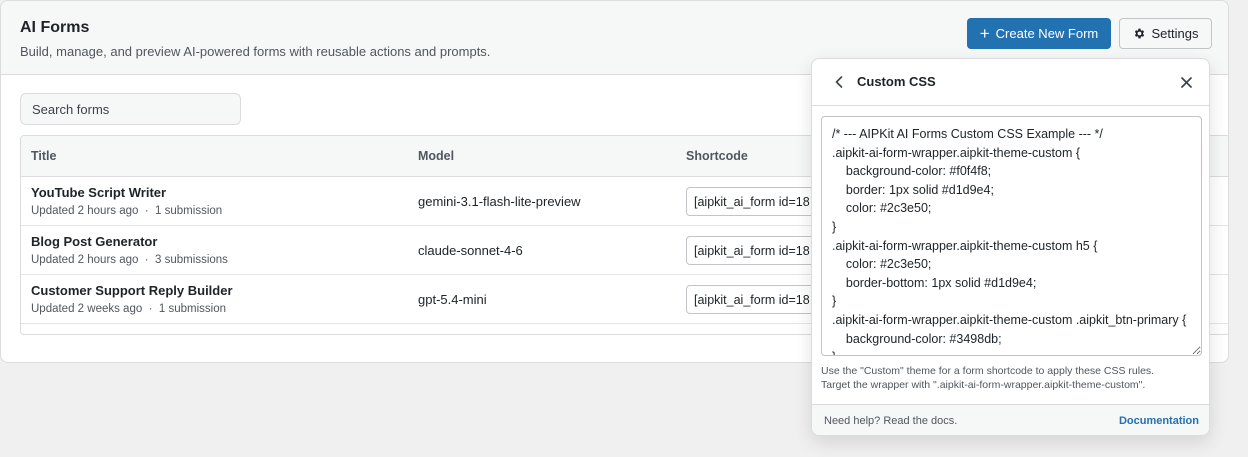  What do you see at coordinates (1047, 33) in the screenshot?
I see `create-new-form-label: Create New Form` at bounding box center [1047, 33].